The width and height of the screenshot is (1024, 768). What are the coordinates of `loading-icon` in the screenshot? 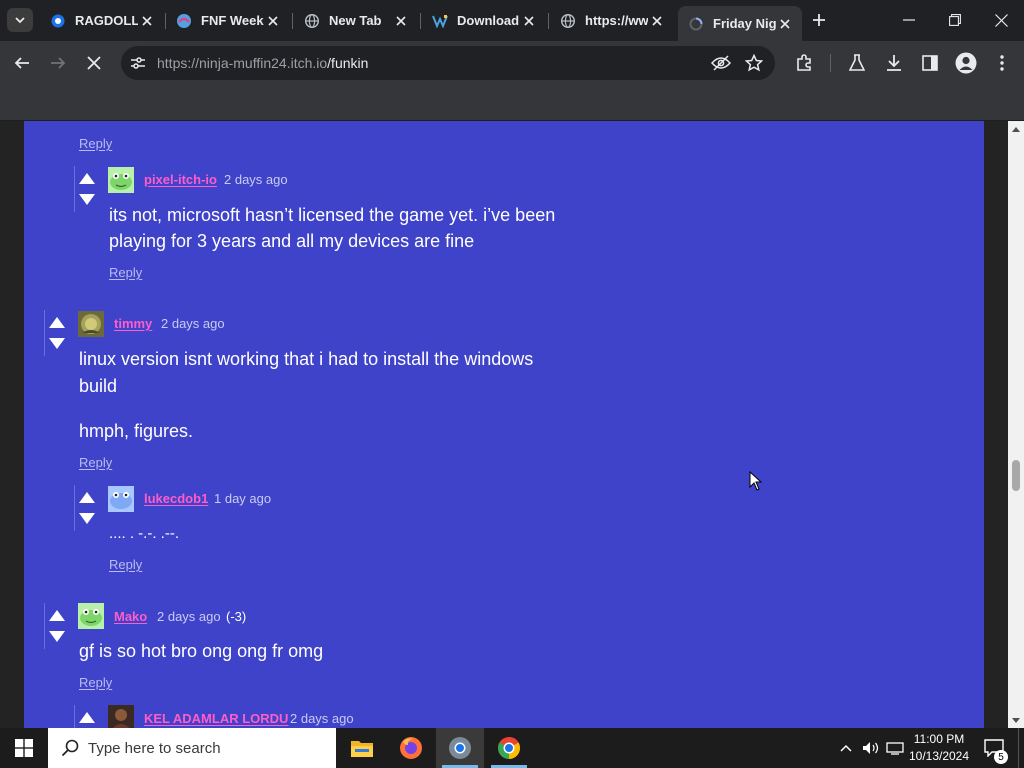 It's located at (696, 24).